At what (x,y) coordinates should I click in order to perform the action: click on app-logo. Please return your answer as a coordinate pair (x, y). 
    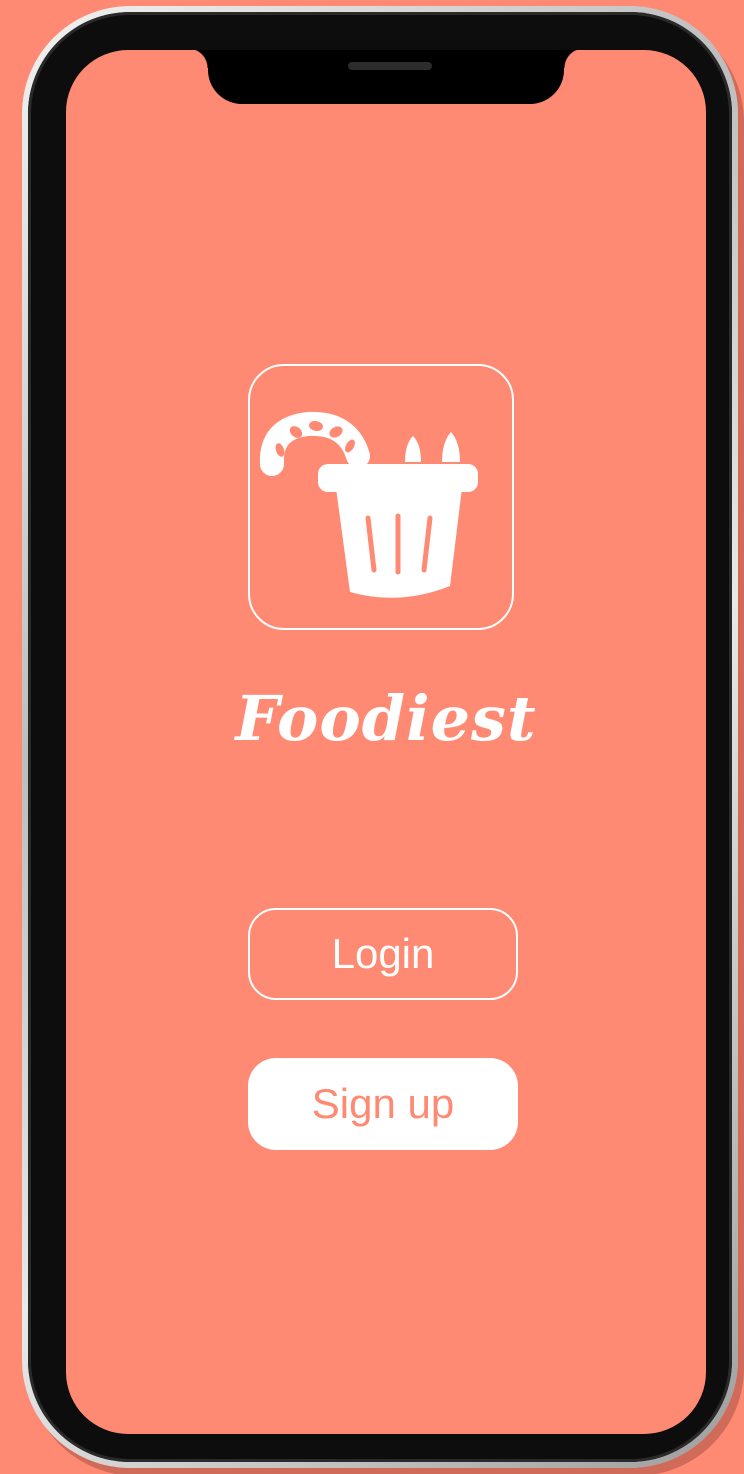
    Looking at the image, I should click on (381, 497).